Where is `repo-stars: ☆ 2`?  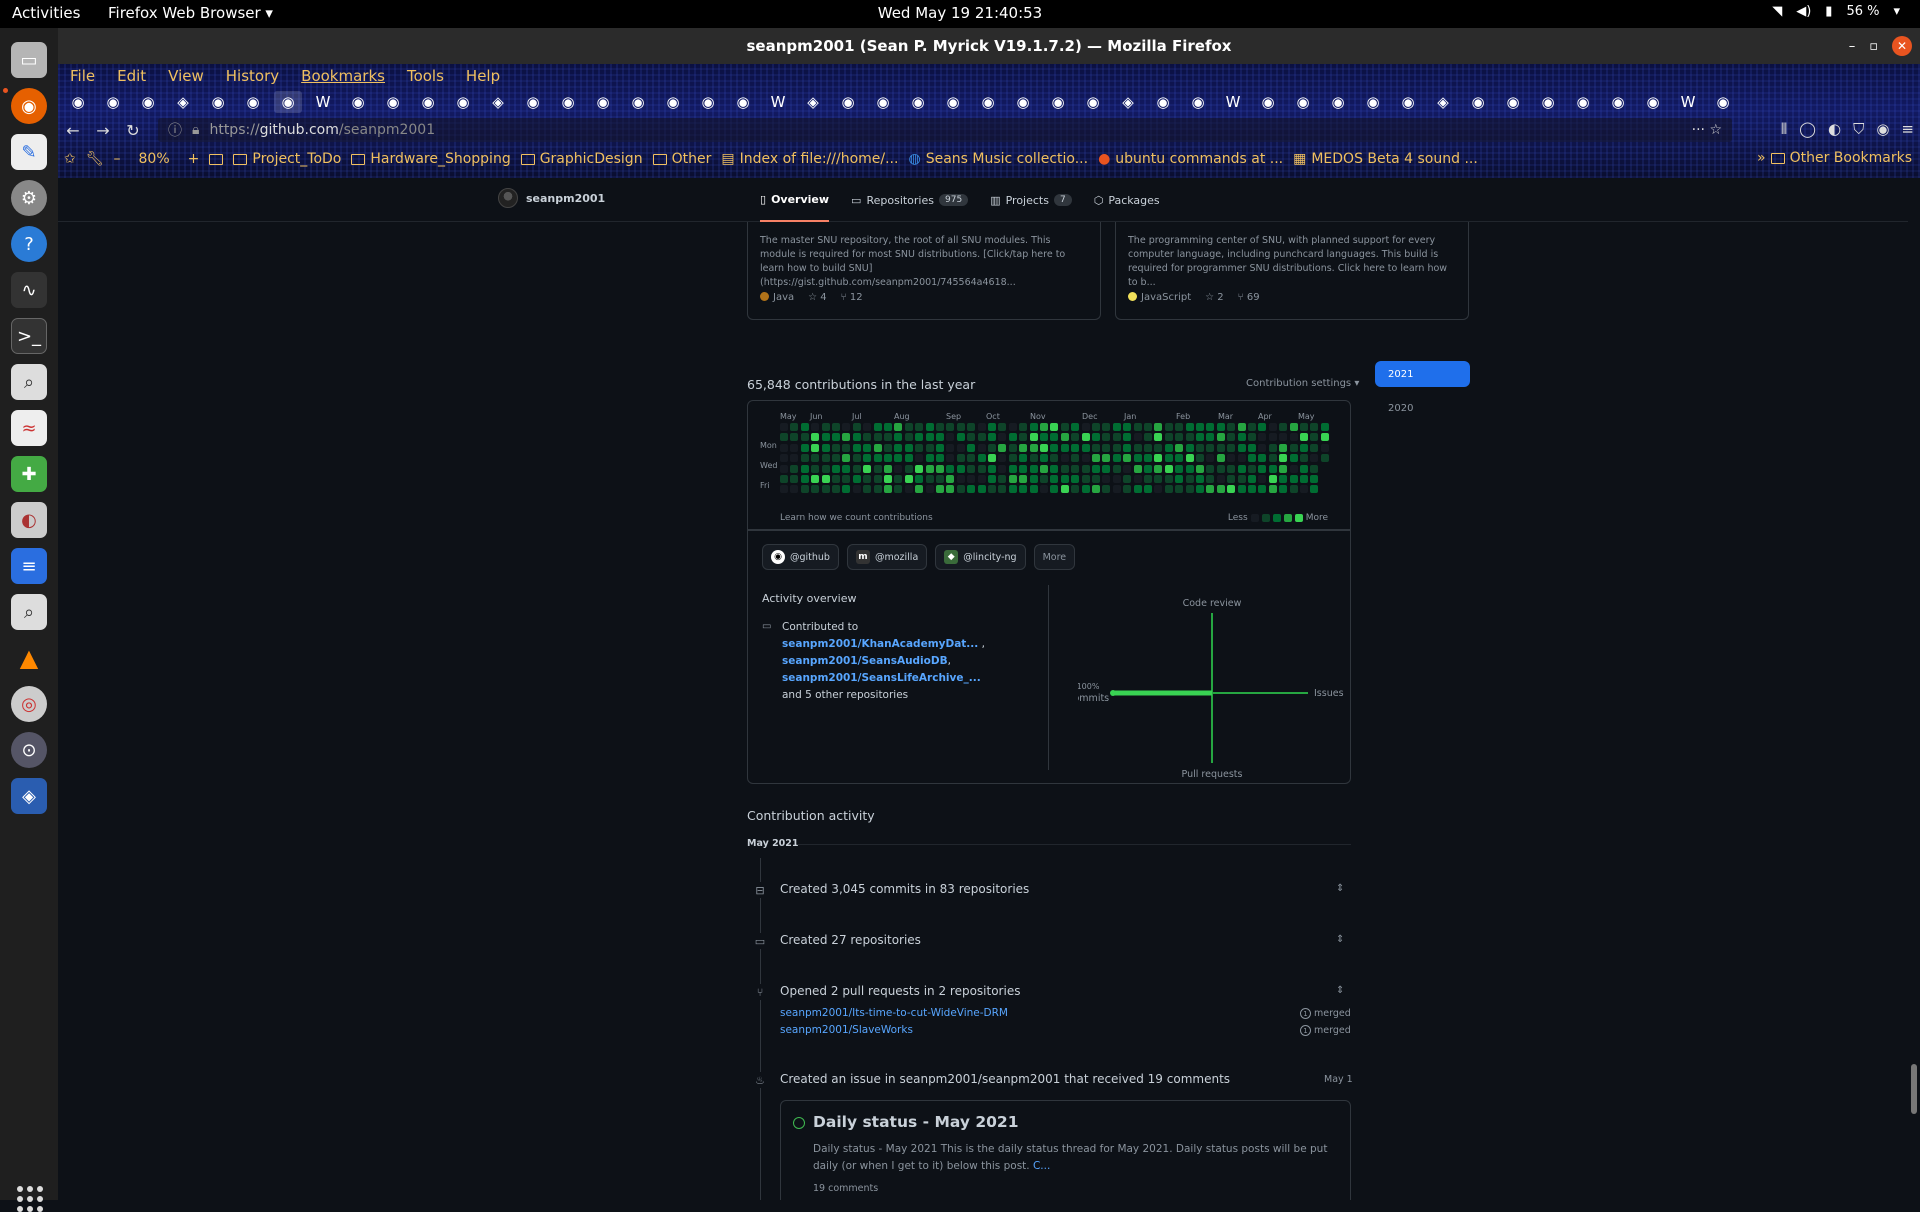
repo-stars: ☆ 2 is located at coordinates (1214, 298).